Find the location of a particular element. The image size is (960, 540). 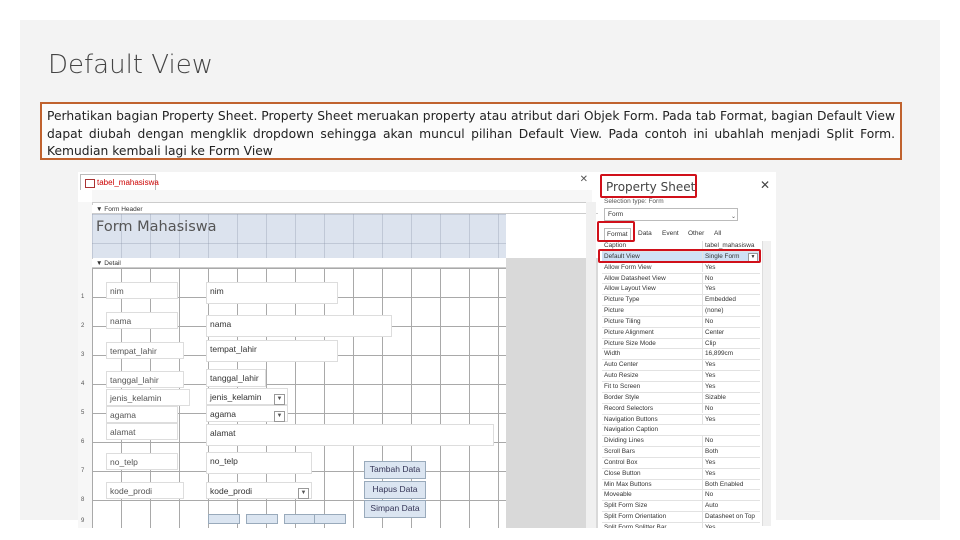

simpan-data-button: Simpan Data is located at coordinates (395, 509).